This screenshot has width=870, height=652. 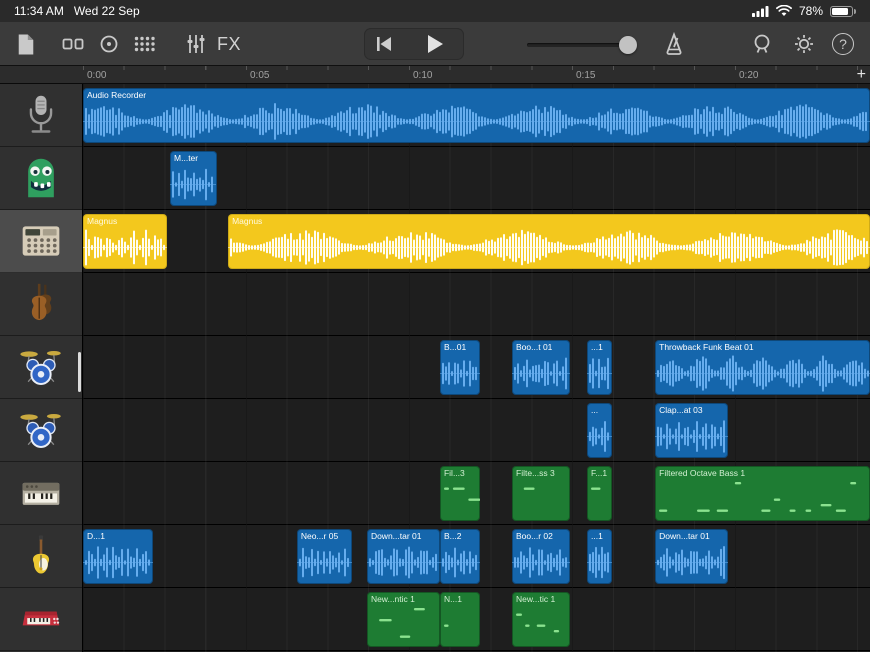 I want to click on region-red-synth-0: New...ntic 1, so click(x=403, y=619).